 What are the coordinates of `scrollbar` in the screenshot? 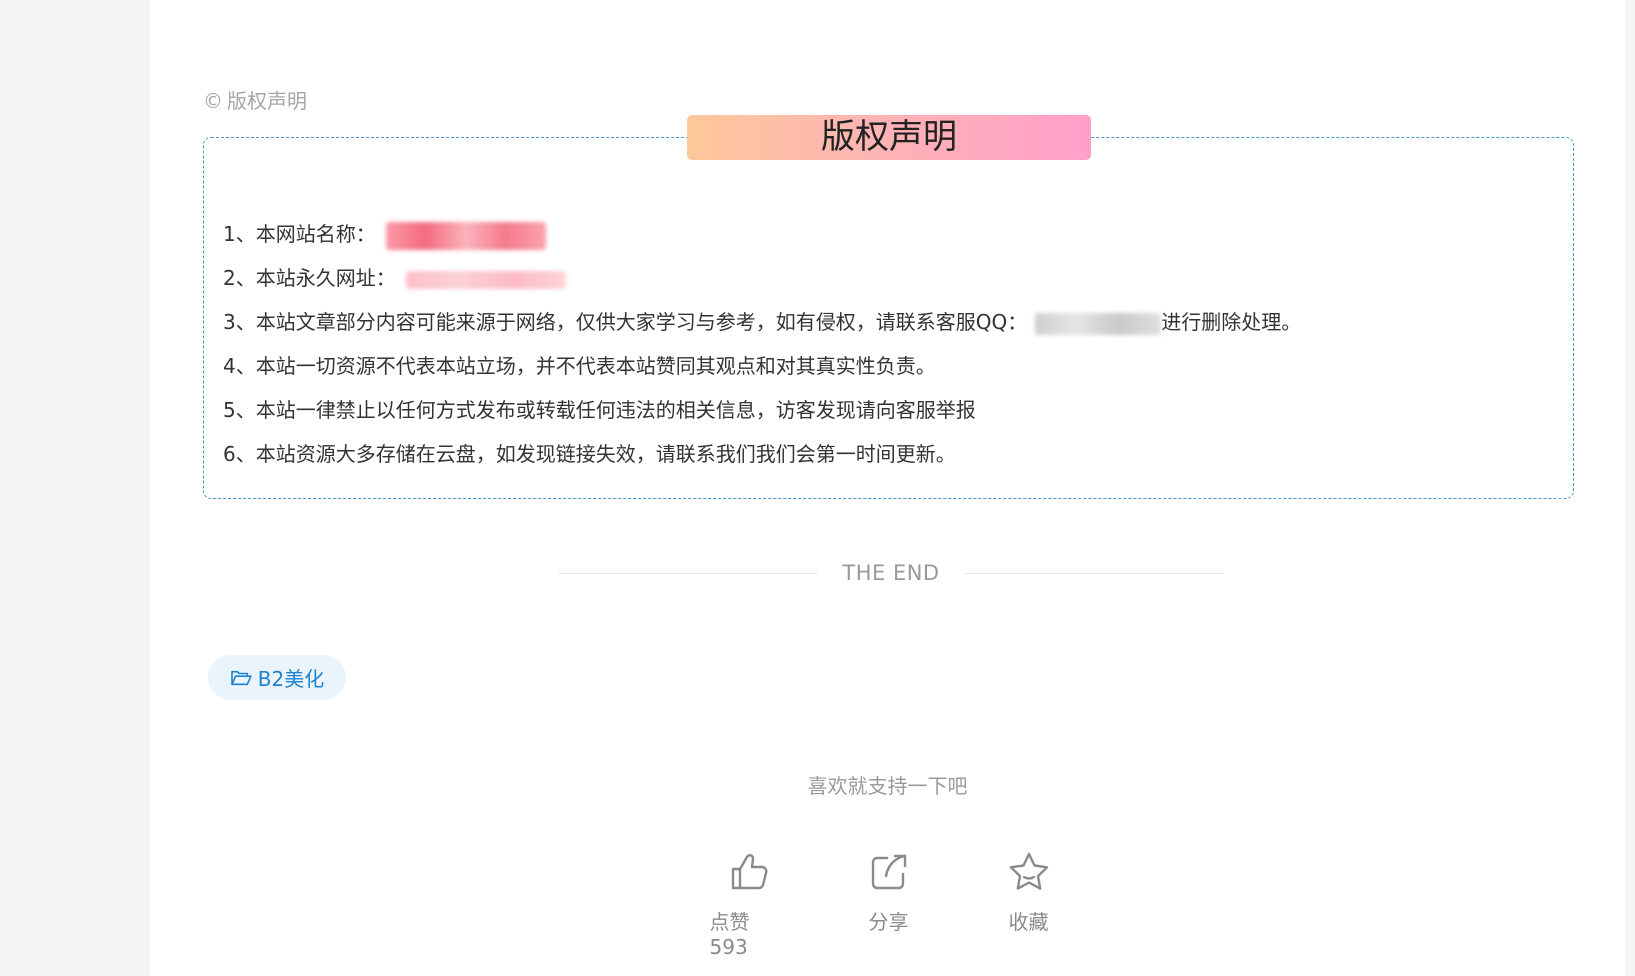 It's located at (1630, 488).